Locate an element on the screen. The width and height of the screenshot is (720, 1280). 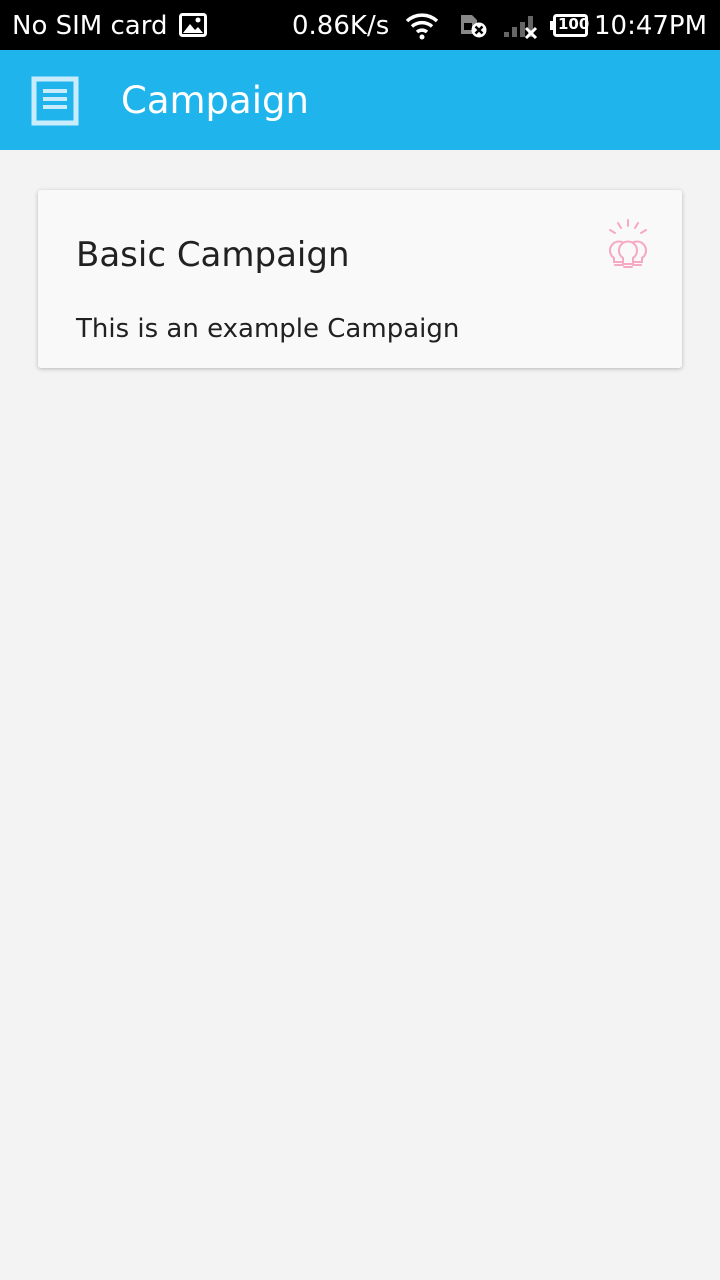
status-bar: No SIM card 0.86K/s 100 10:47PM is located at coordinates (360, 25).